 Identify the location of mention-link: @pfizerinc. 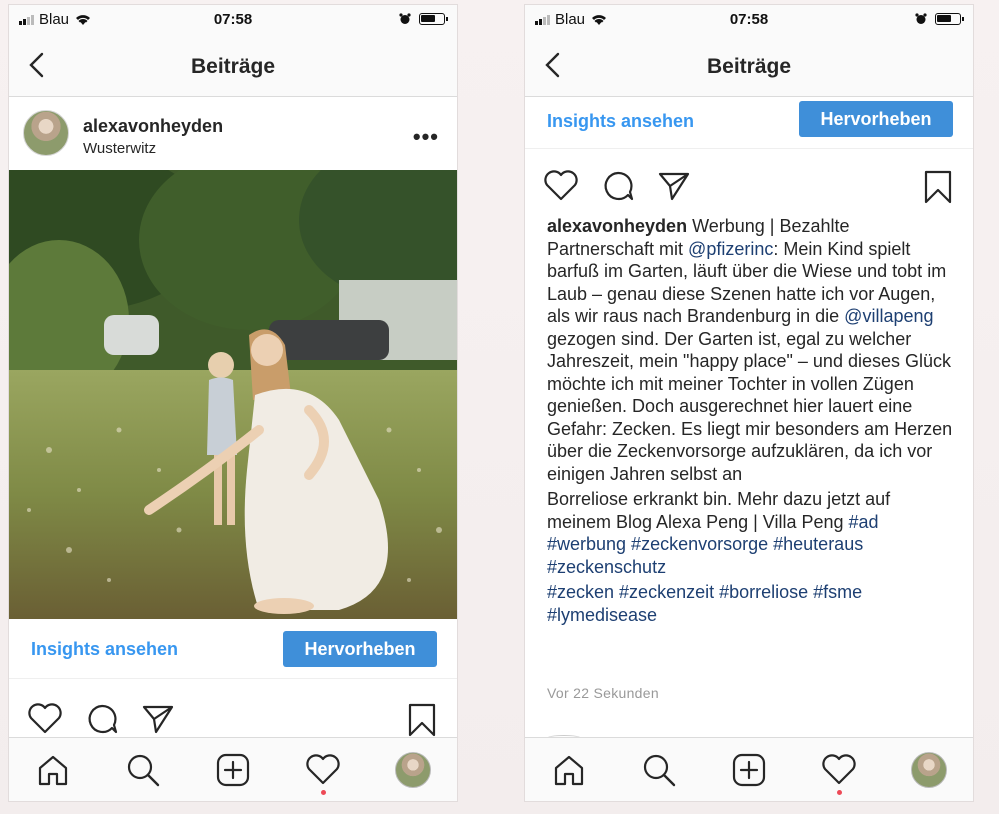
(730, 249).